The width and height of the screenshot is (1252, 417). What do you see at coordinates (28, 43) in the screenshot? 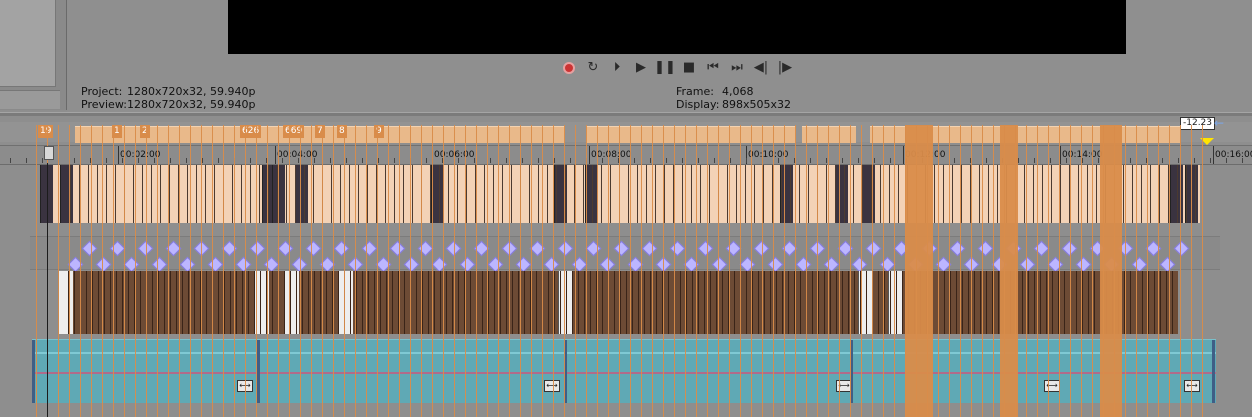
I see `media-thumbnail-area` at bounding box center [28, 43].